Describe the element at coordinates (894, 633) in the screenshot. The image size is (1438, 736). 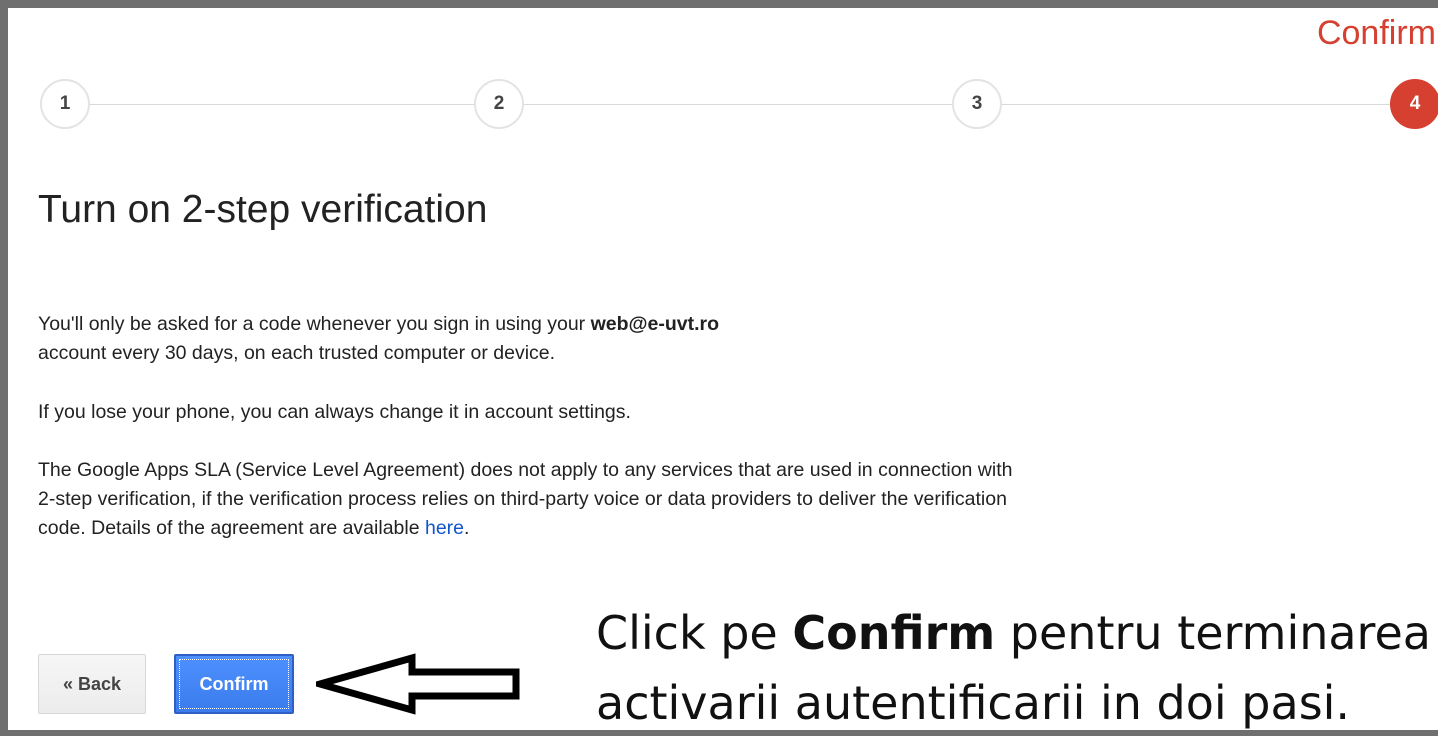
I see `annotation-confirm-bold: Confirm` at that location.